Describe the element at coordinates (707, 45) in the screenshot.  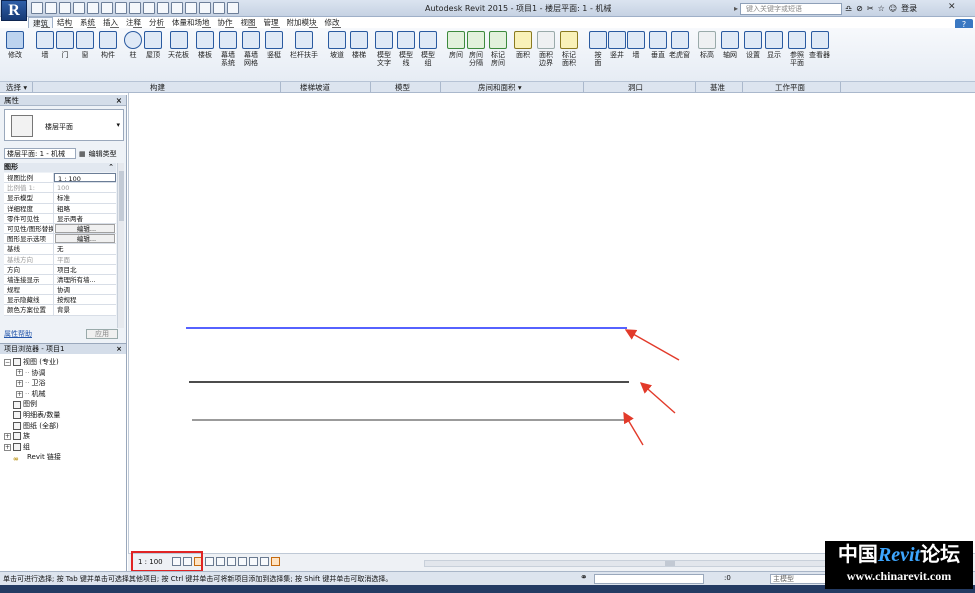
I see `ribbon-button-29: 标高` at that location.